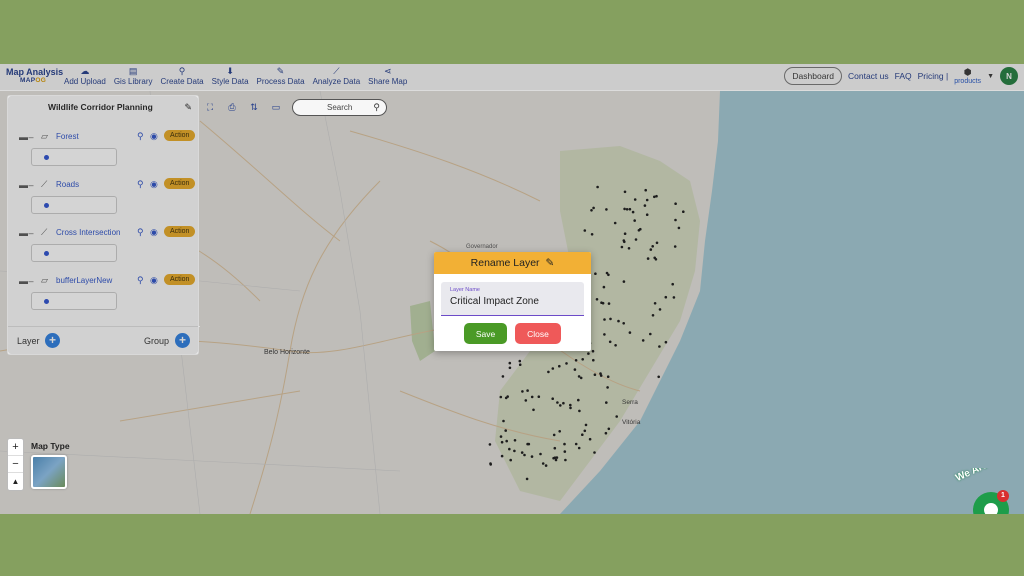 The width and height of the screenshot is (1024, 576). I want to click on map-type-selector: Map Type, so click(50, 465).